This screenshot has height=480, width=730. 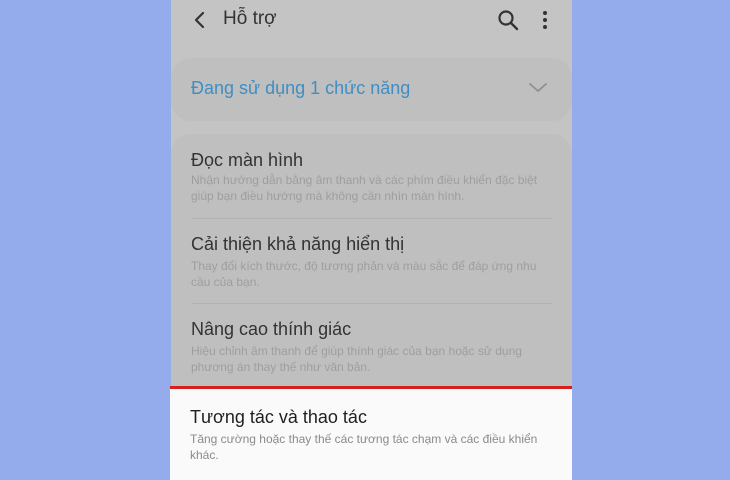 What do you see at coordinates (278, 417) in the screenshot?
I see `item-title: Tương tác và thao tác` at bounding box center [278, 417].